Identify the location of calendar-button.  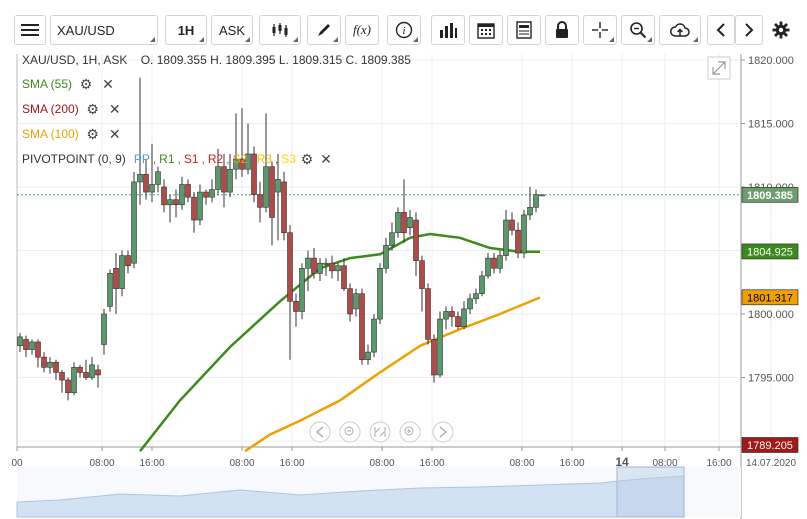
(486, 30).